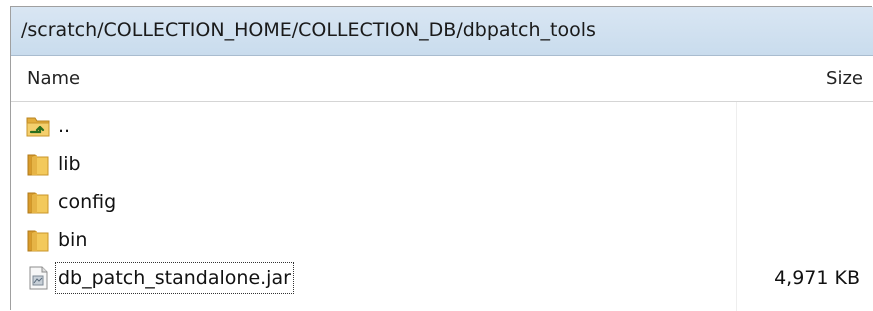 The image size is (873, 311). What do you see at coordinates (87, 202) in the screenshot?
I see `file-name: config` at bounding box center [87, 202].